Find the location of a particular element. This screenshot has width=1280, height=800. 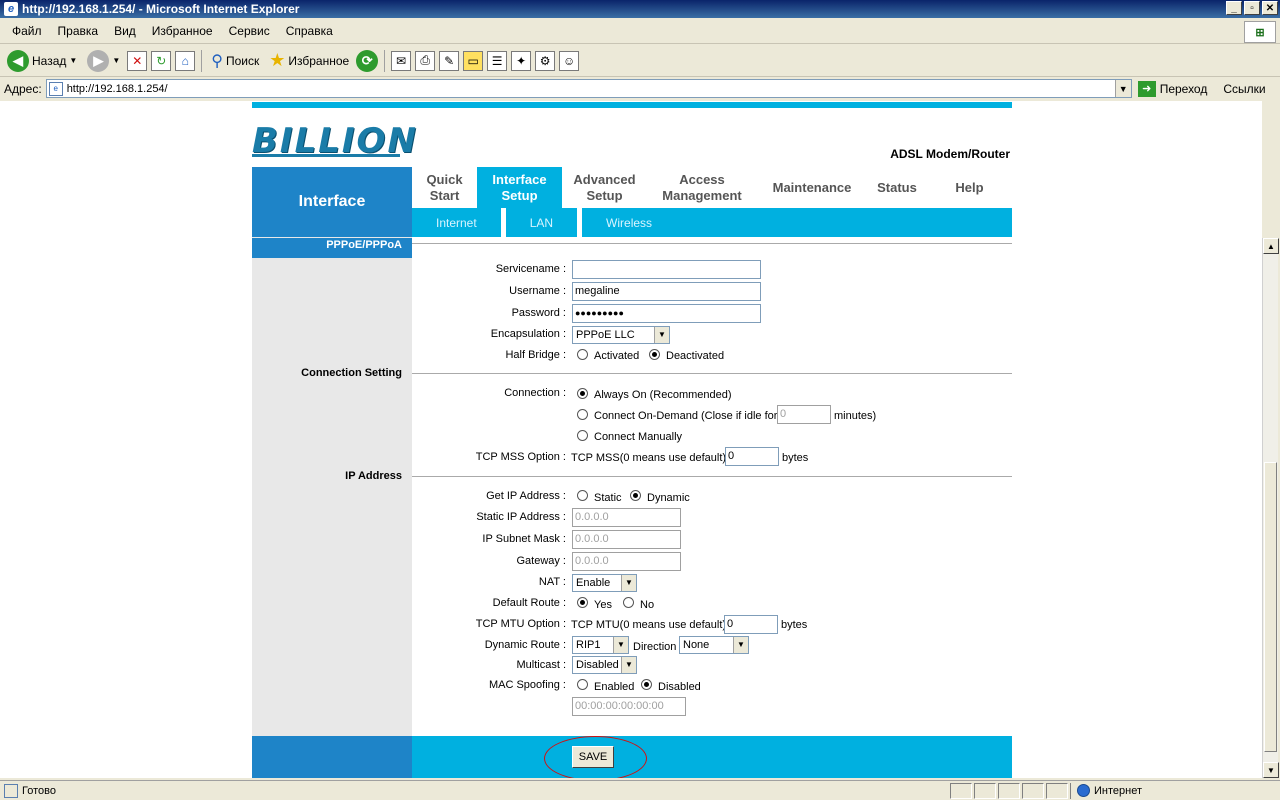

favorites-button: ★ Избранное is located at coordinates (309, 60).